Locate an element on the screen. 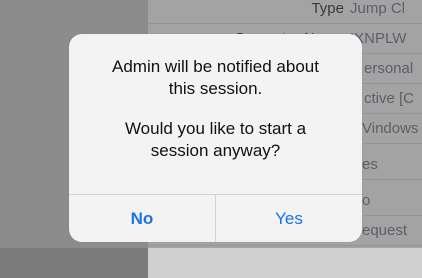  detail-row-value: Jump Cl is located at coordinates (378, 8).